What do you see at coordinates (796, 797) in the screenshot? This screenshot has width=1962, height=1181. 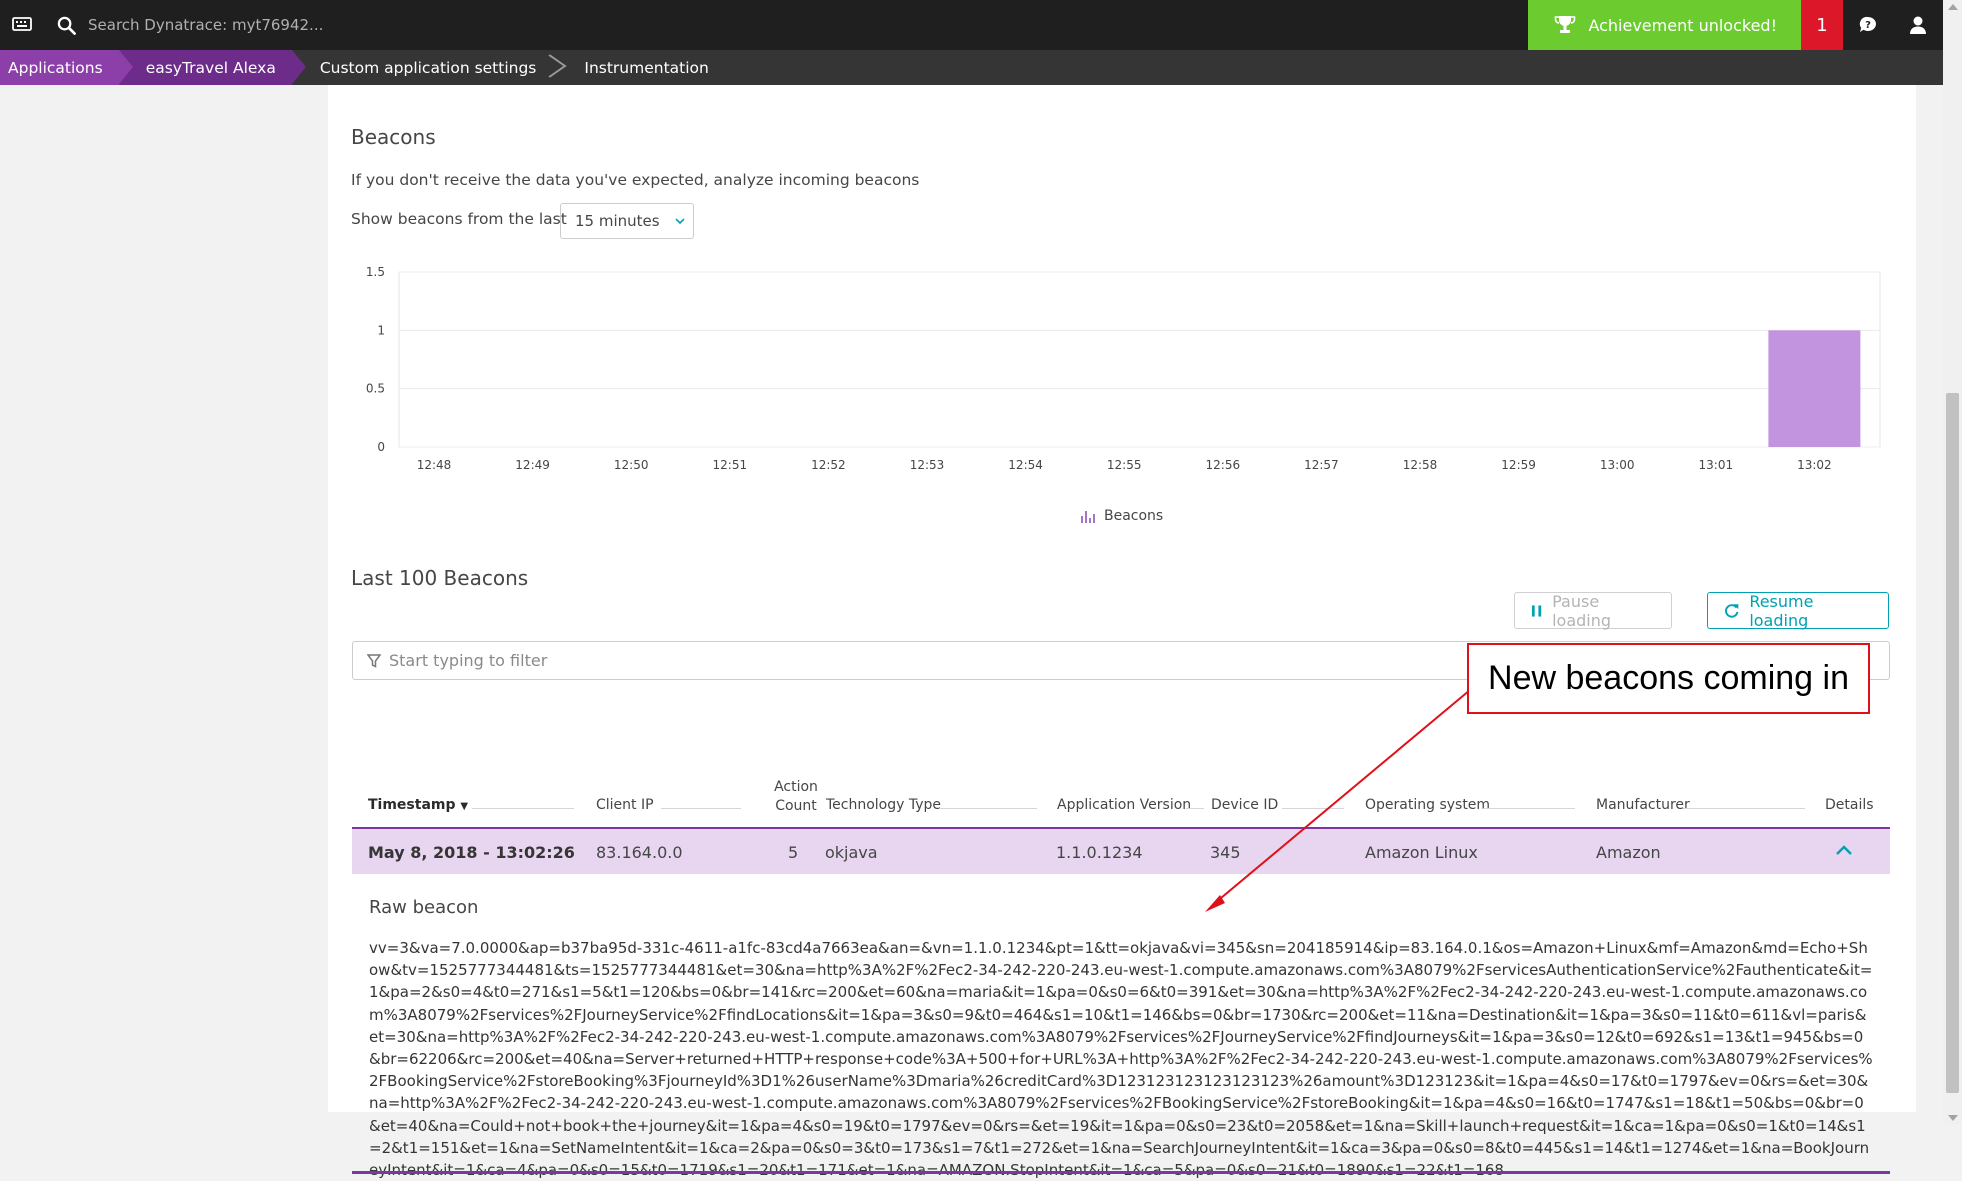 I see `column-header-action-count: Action Count` at bounding box center [796, 797].